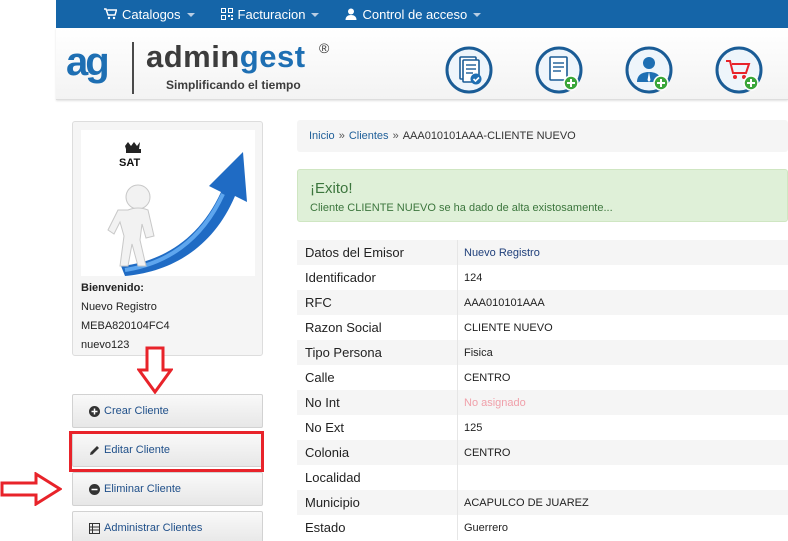 This screenshot has width=788, height=541. What do you see at coordinates (318, 302) in the screenshot?
I see `row-label: RFC` at bounding box center [318, 302].